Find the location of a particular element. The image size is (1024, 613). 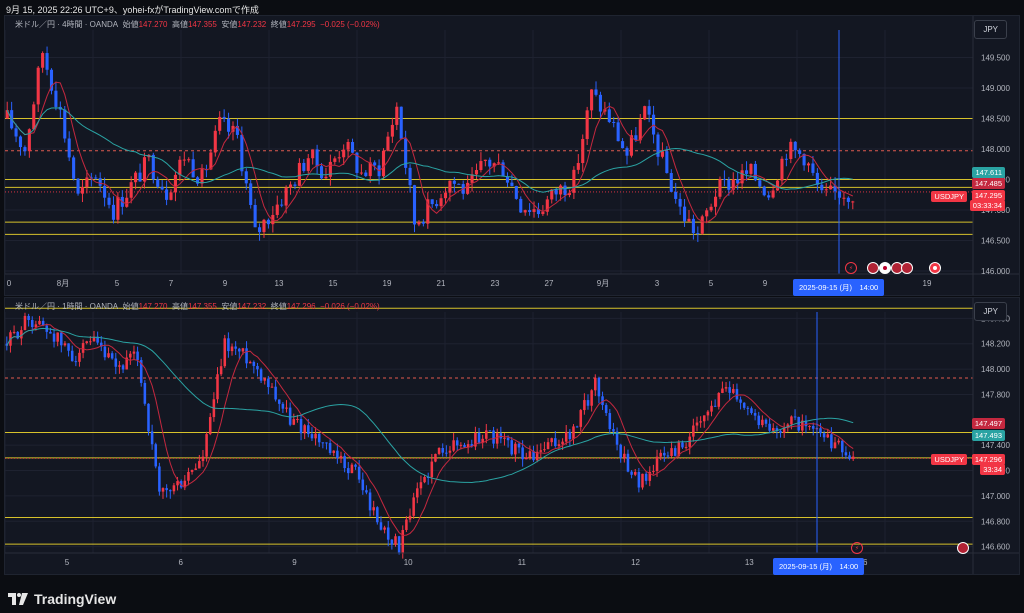

x-tick-label: 13 is located at coordinates (279, 283).